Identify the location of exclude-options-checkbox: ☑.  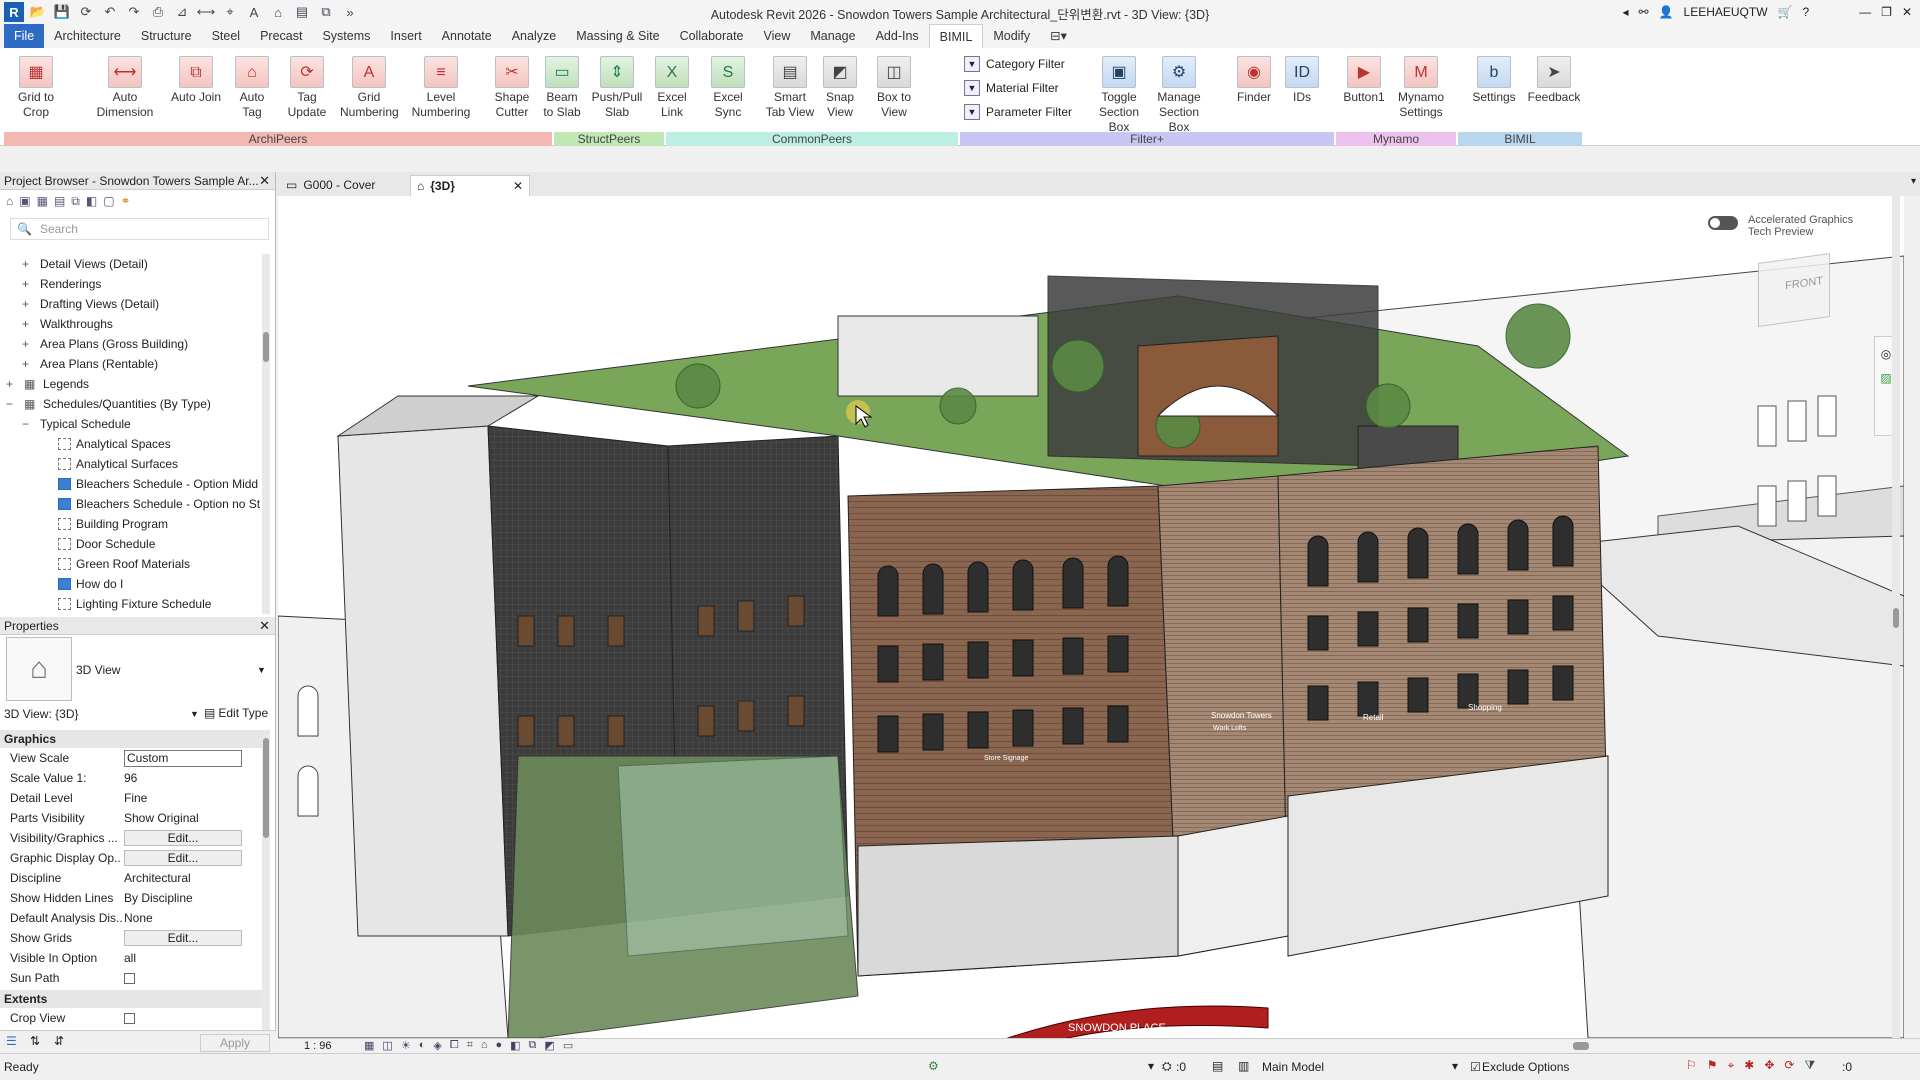
(1475, 1067).